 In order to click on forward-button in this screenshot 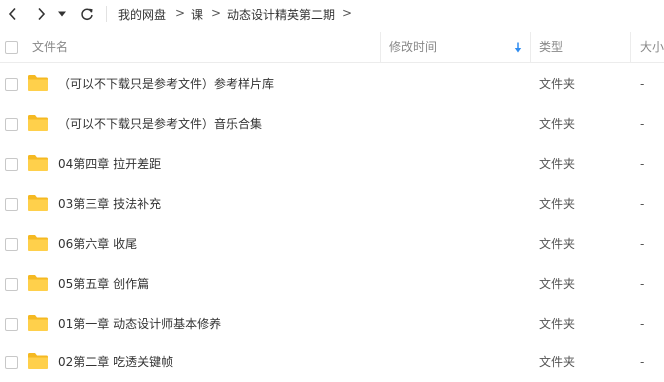, I will do `click(41, 14)`.